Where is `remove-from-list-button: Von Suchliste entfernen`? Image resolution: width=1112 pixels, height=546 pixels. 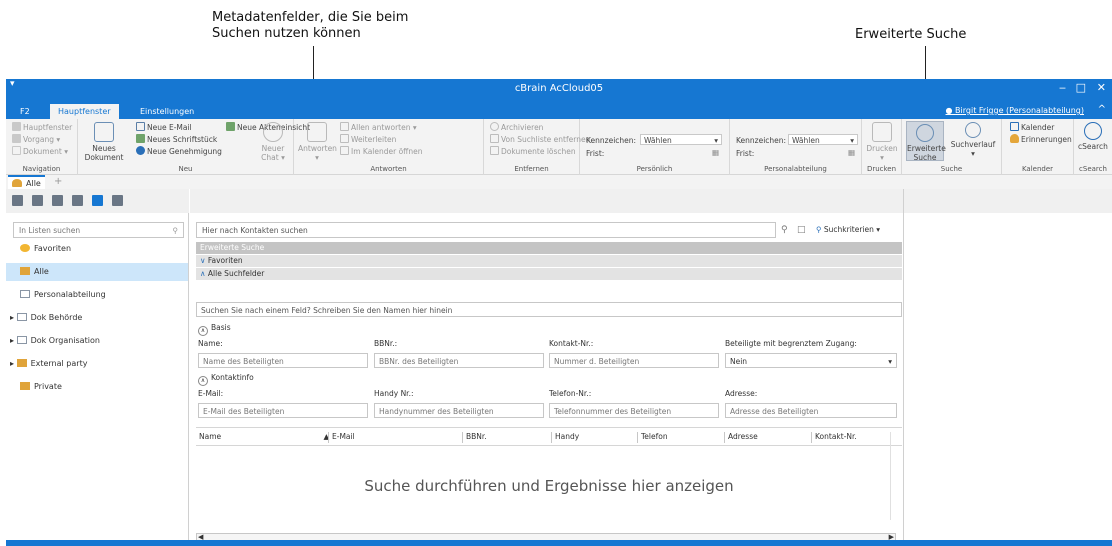
remove-from-list-button: Von Suchliste entfernen is located at coordinates (540, 139).